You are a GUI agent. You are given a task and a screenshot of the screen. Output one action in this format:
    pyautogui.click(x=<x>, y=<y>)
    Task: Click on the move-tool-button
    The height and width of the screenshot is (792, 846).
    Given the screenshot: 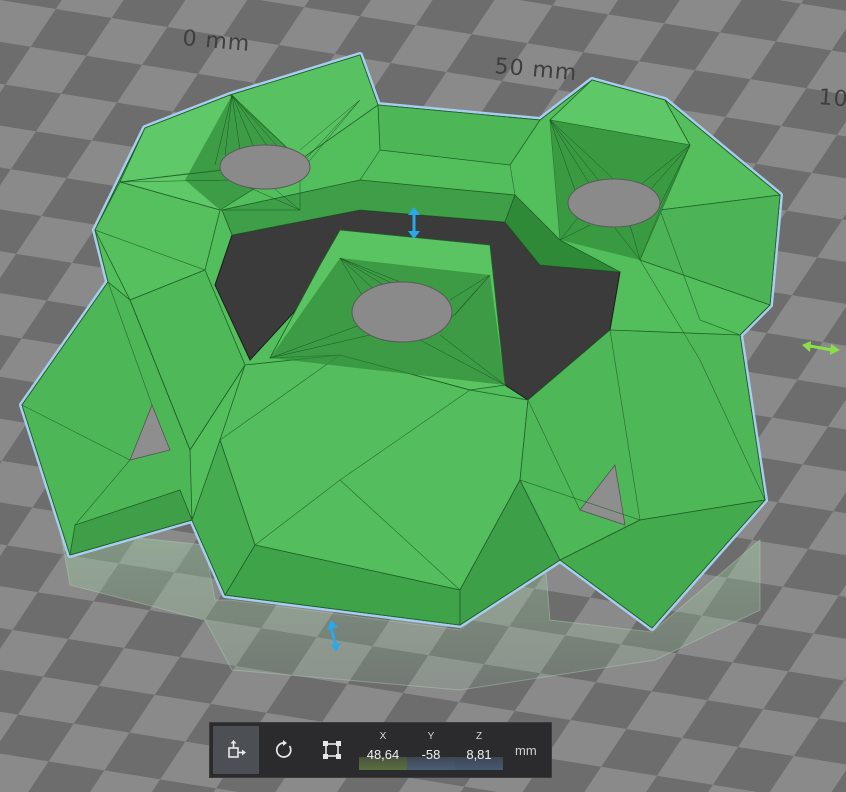 What is the action you would take?
    pyautogui.click(x=236, y=750)
    